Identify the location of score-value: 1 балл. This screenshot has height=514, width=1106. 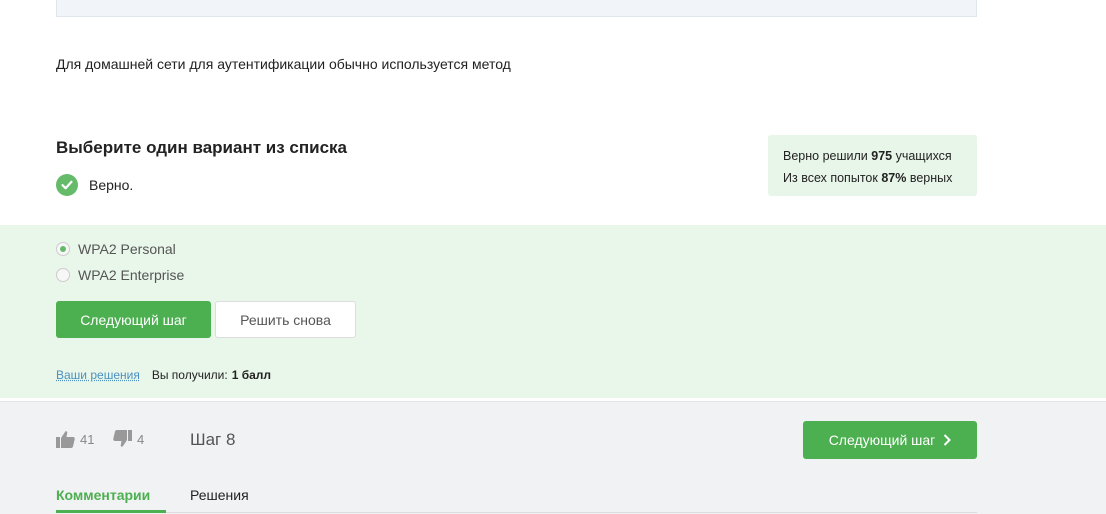
(251, 375).